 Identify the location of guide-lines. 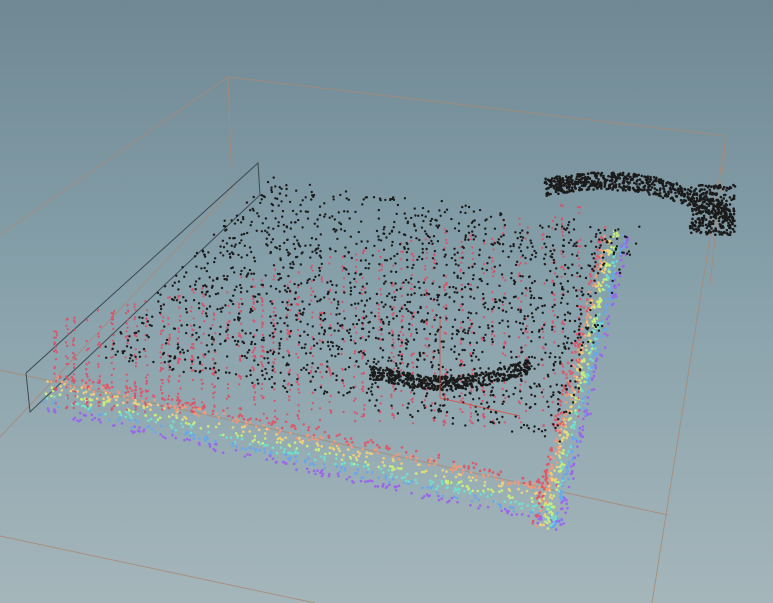
(480, 367).